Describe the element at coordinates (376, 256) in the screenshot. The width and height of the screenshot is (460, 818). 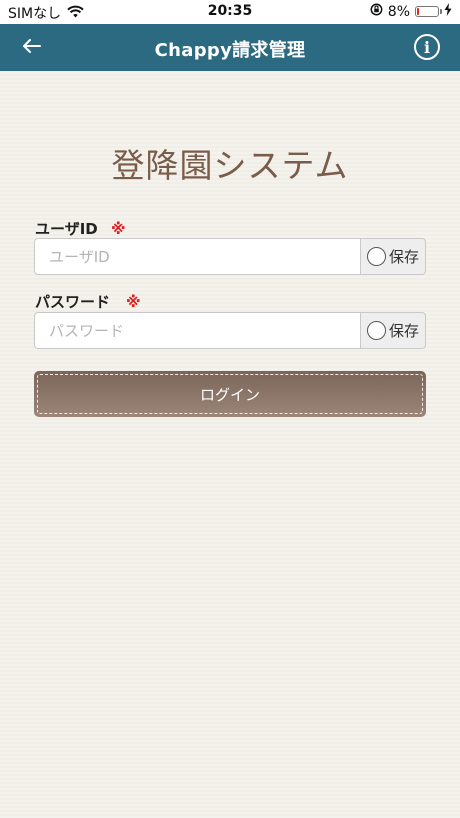
I see `save-user-id-checkbox` at that location.